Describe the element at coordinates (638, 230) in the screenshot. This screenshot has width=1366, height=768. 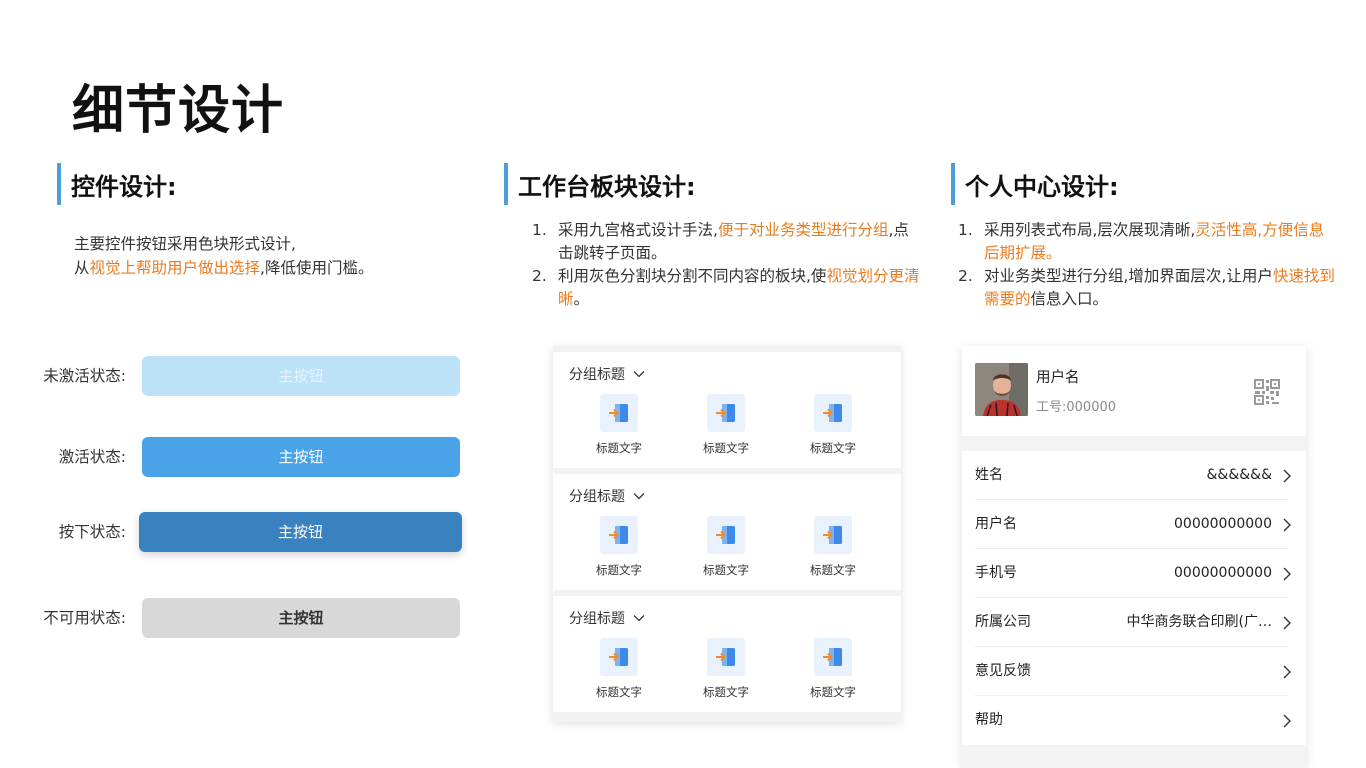
I see `desc-text: 采用九宫格式设计手法,` at that location.